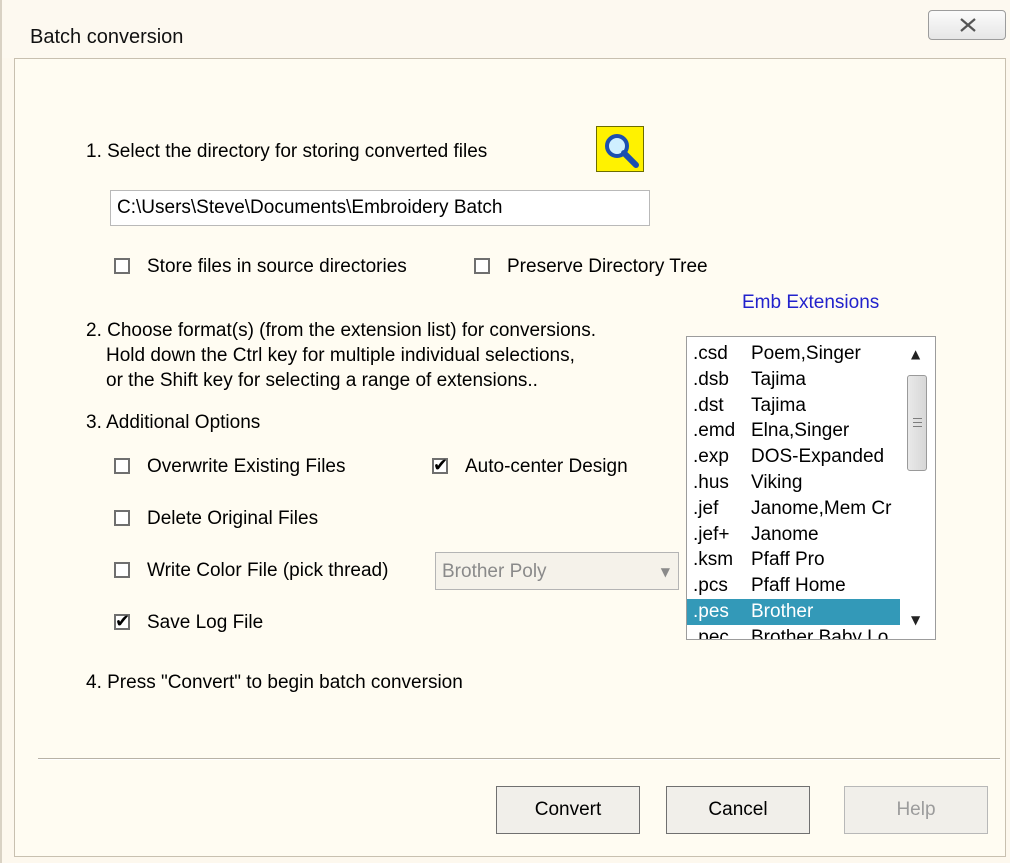 Image resolution: width=1010 pixels, height=863 pixels. What do you see at coordinates (820, 633) in the screenshot?
I see `extension-brand: Brother Baby Lo` at bounding box center [820, 633].